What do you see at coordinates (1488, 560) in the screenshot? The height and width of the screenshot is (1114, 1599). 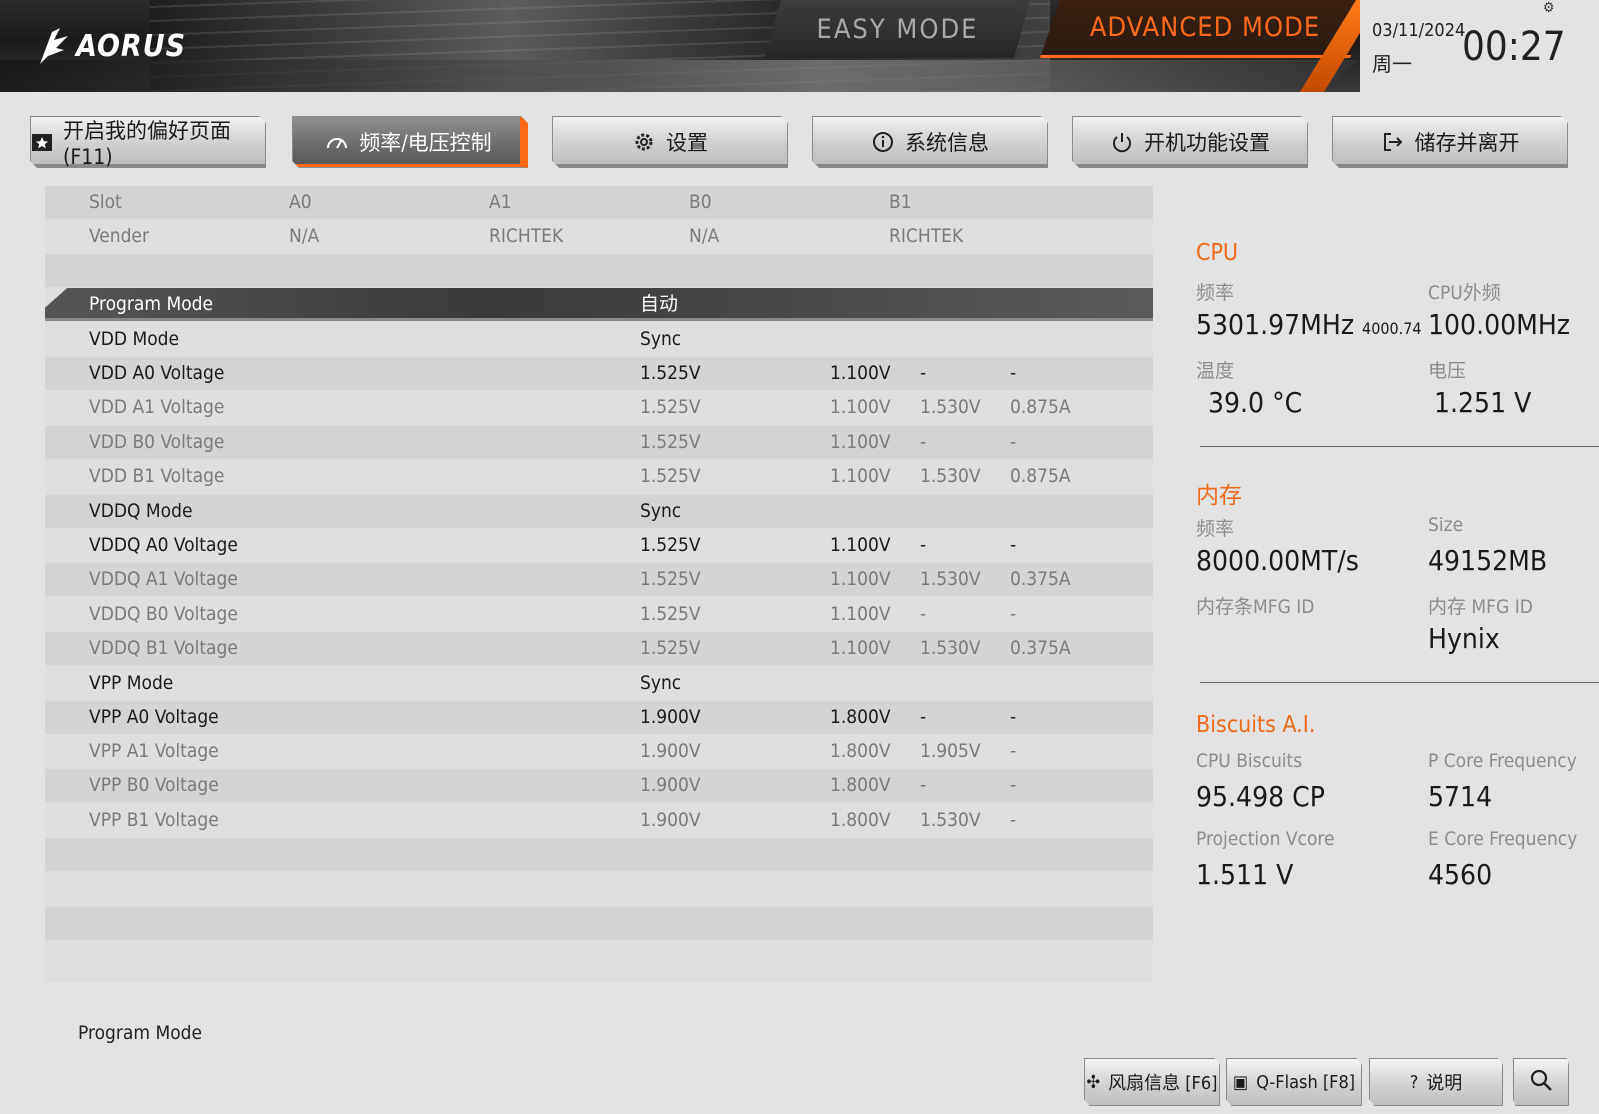 I see `mem-size-value: 49152MB` at bounding box center [1488, 560].